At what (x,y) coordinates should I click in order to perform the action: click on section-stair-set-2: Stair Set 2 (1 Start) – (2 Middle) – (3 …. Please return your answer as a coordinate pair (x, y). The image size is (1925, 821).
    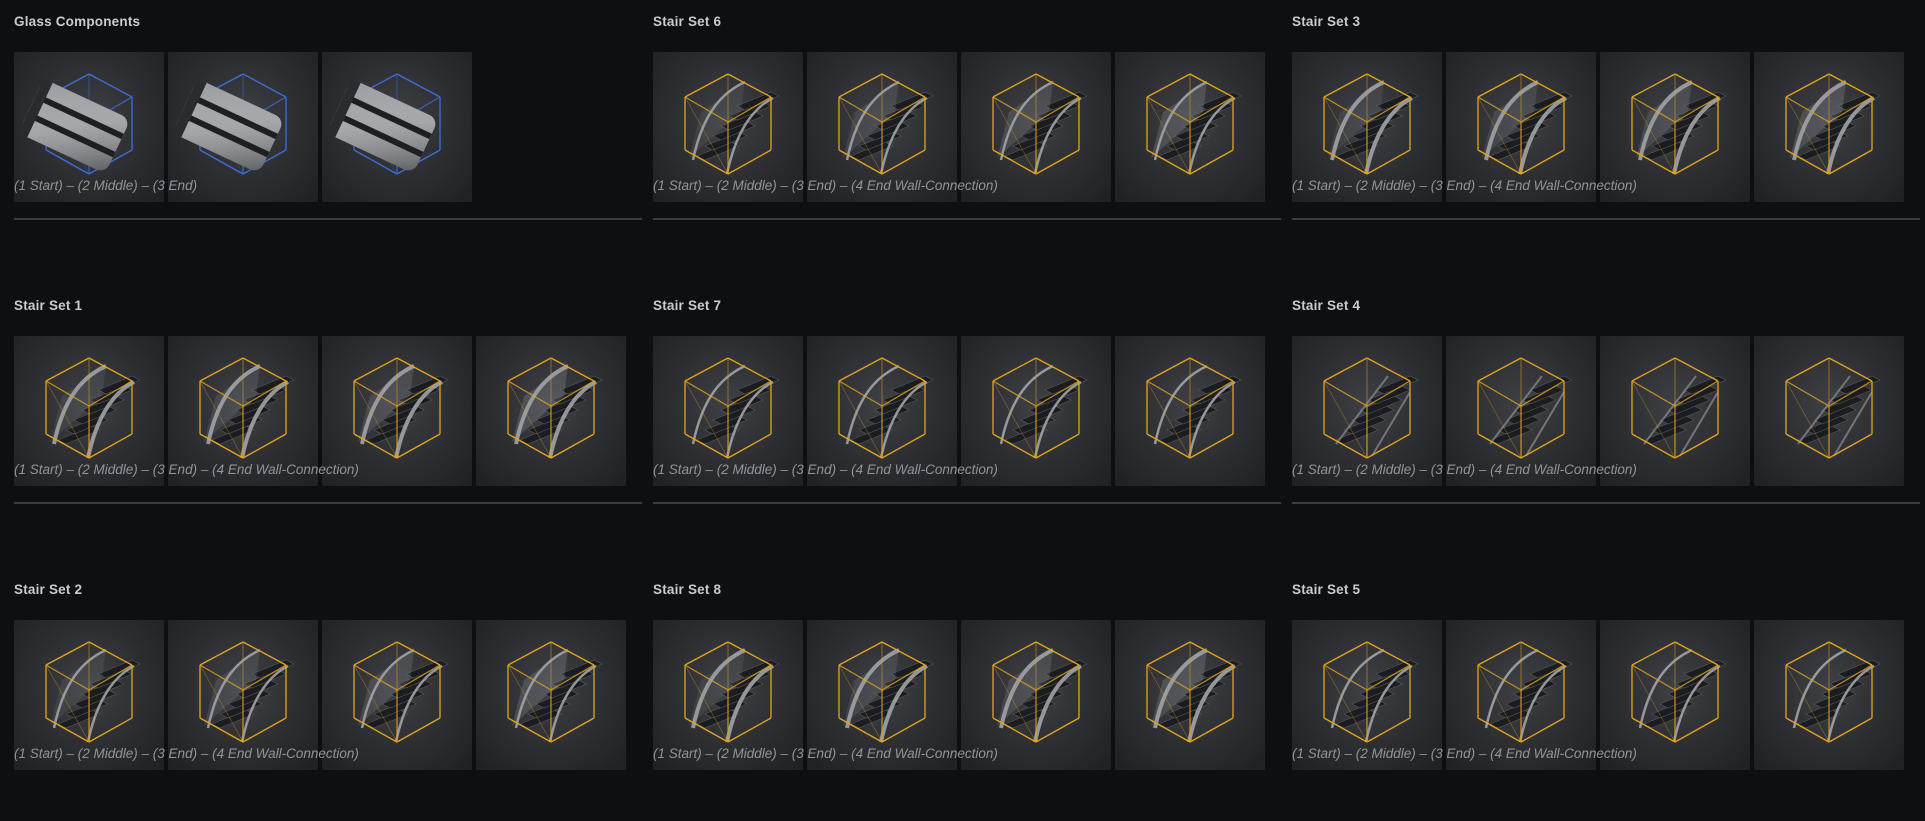
    Looking at the image, I should click on (328, 694).